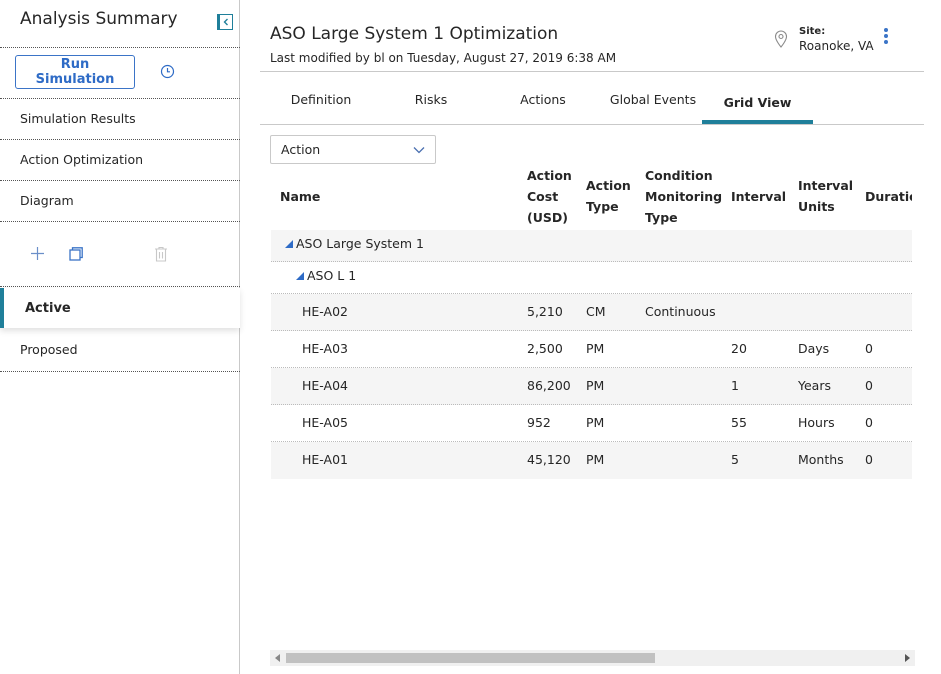 This screenshot has height=674, width=941. Describe the element at coordinates (47, 200) in the screenshot. I see `sidebar-item-diagram: Diagram` at that location.